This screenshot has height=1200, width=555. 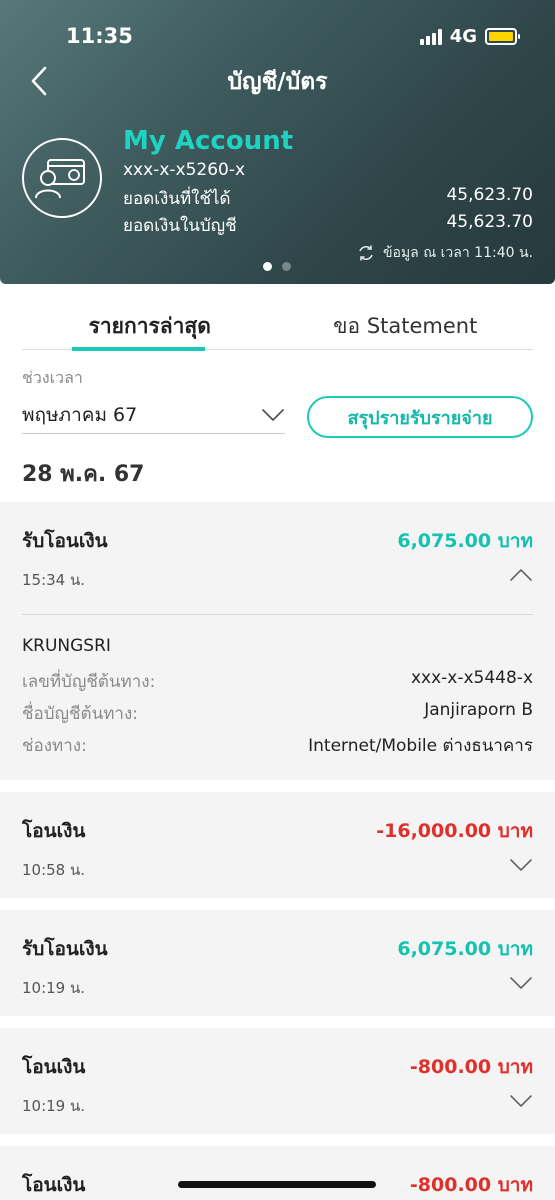 What do you see at coordinates (208, 141) in the screenshot?
I see `account-name: My Account` at bounding box center [208, 141].